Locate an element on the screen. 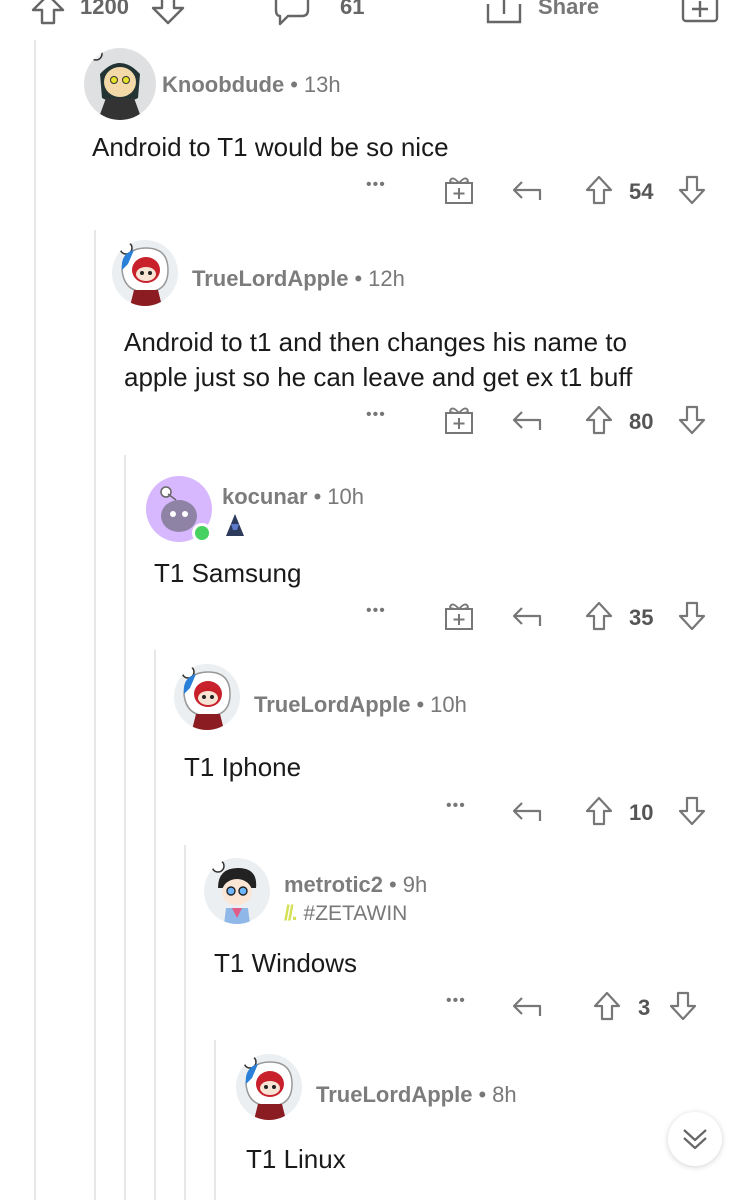  timestamp: 9h is located at coordinates (415, 884).